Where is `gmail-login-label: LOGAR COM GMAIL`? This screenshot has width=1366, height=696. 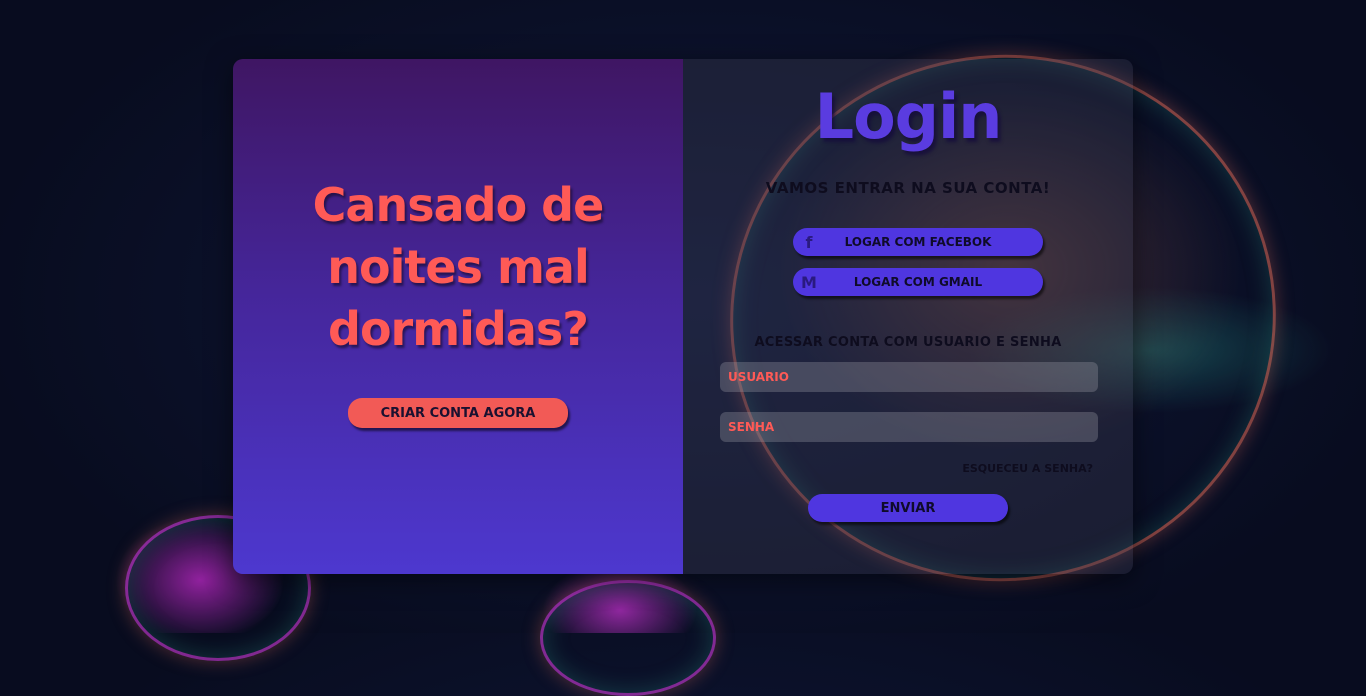
gmail-login-label: LOGAR COM GMAIL is located at coordinates (918, 282).